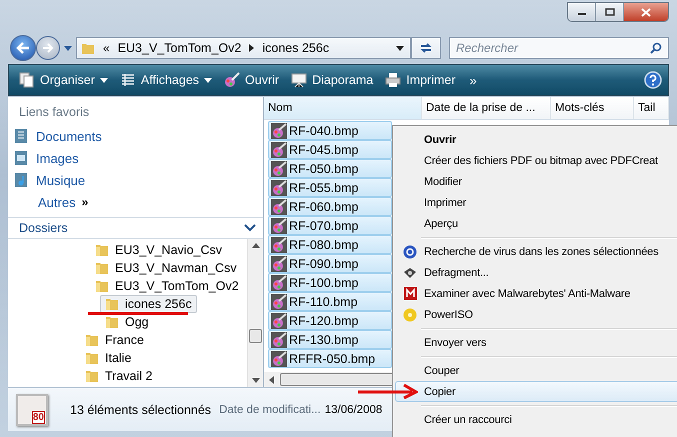  I want to click on folder-tree-item: icones 256c, so click(148, 304).